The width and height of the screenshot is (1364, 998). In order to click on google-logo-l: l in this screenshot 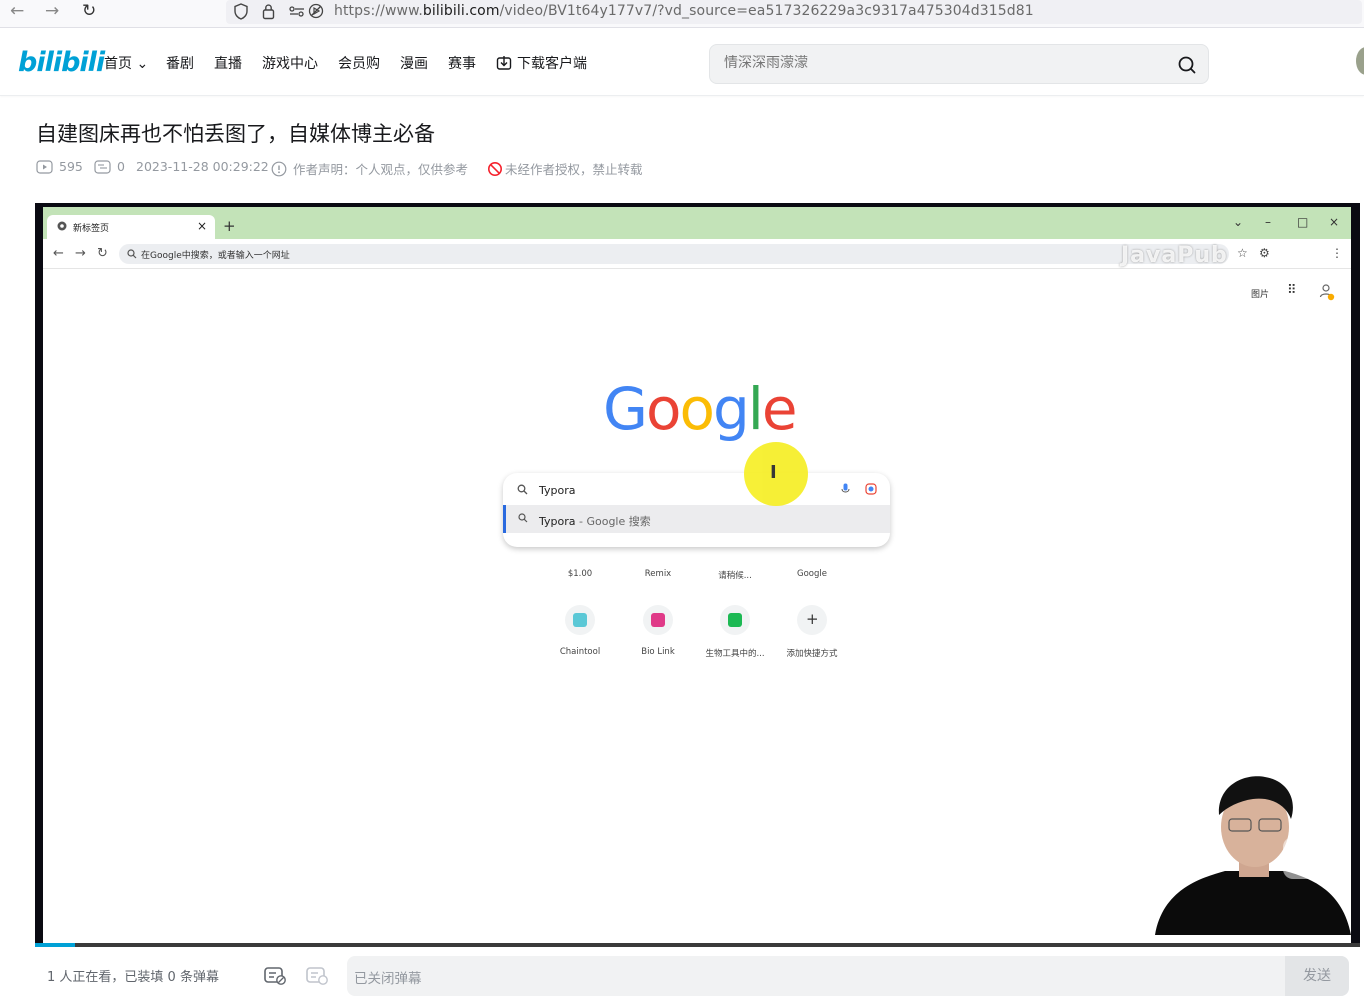, I will do `click(755, 409)`.